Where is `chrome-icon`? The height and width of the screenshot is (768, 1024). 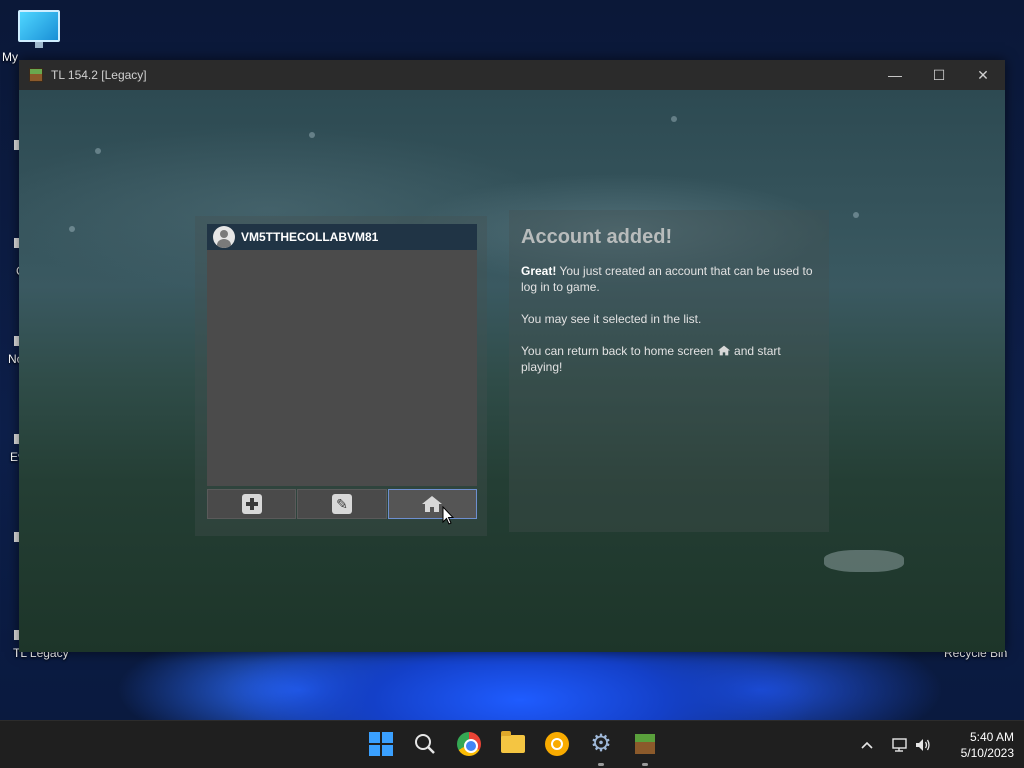 chrome-icon is located at coordinates (469, 744).